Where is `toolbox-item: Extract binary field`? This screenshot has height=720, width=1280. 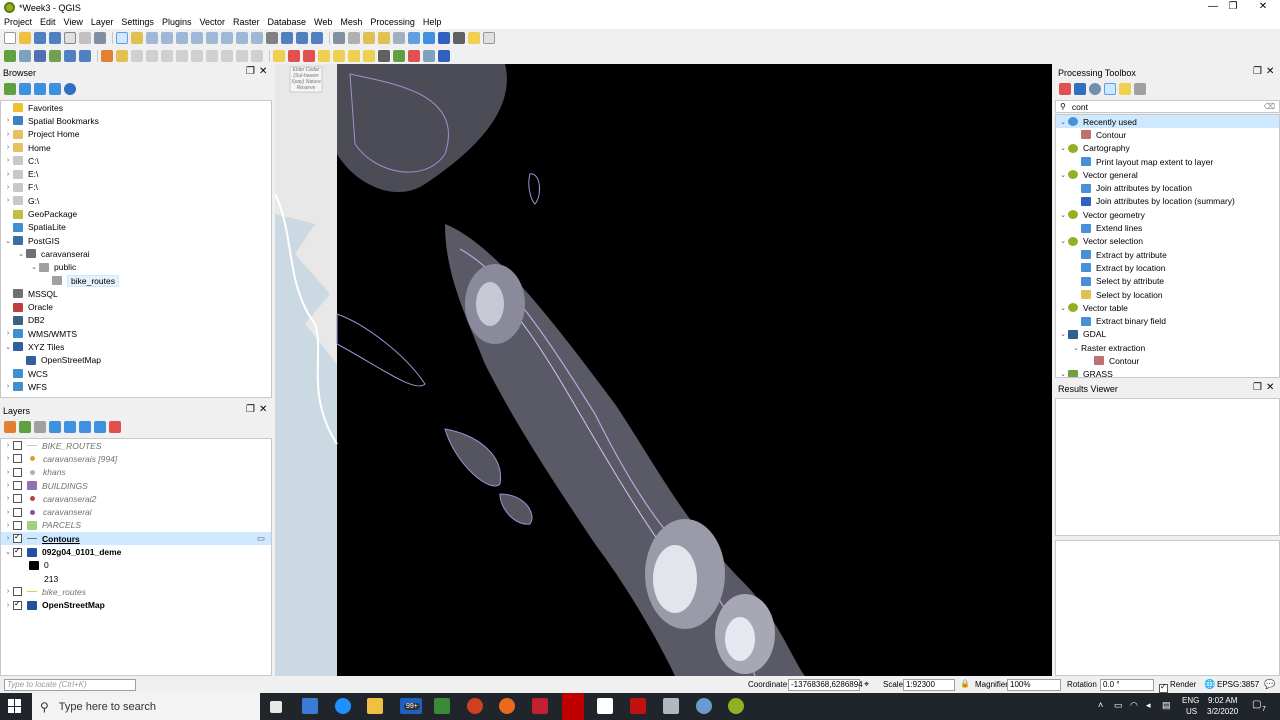
toolbox-item: Extract binary field is located at coordinates (1167, 320).